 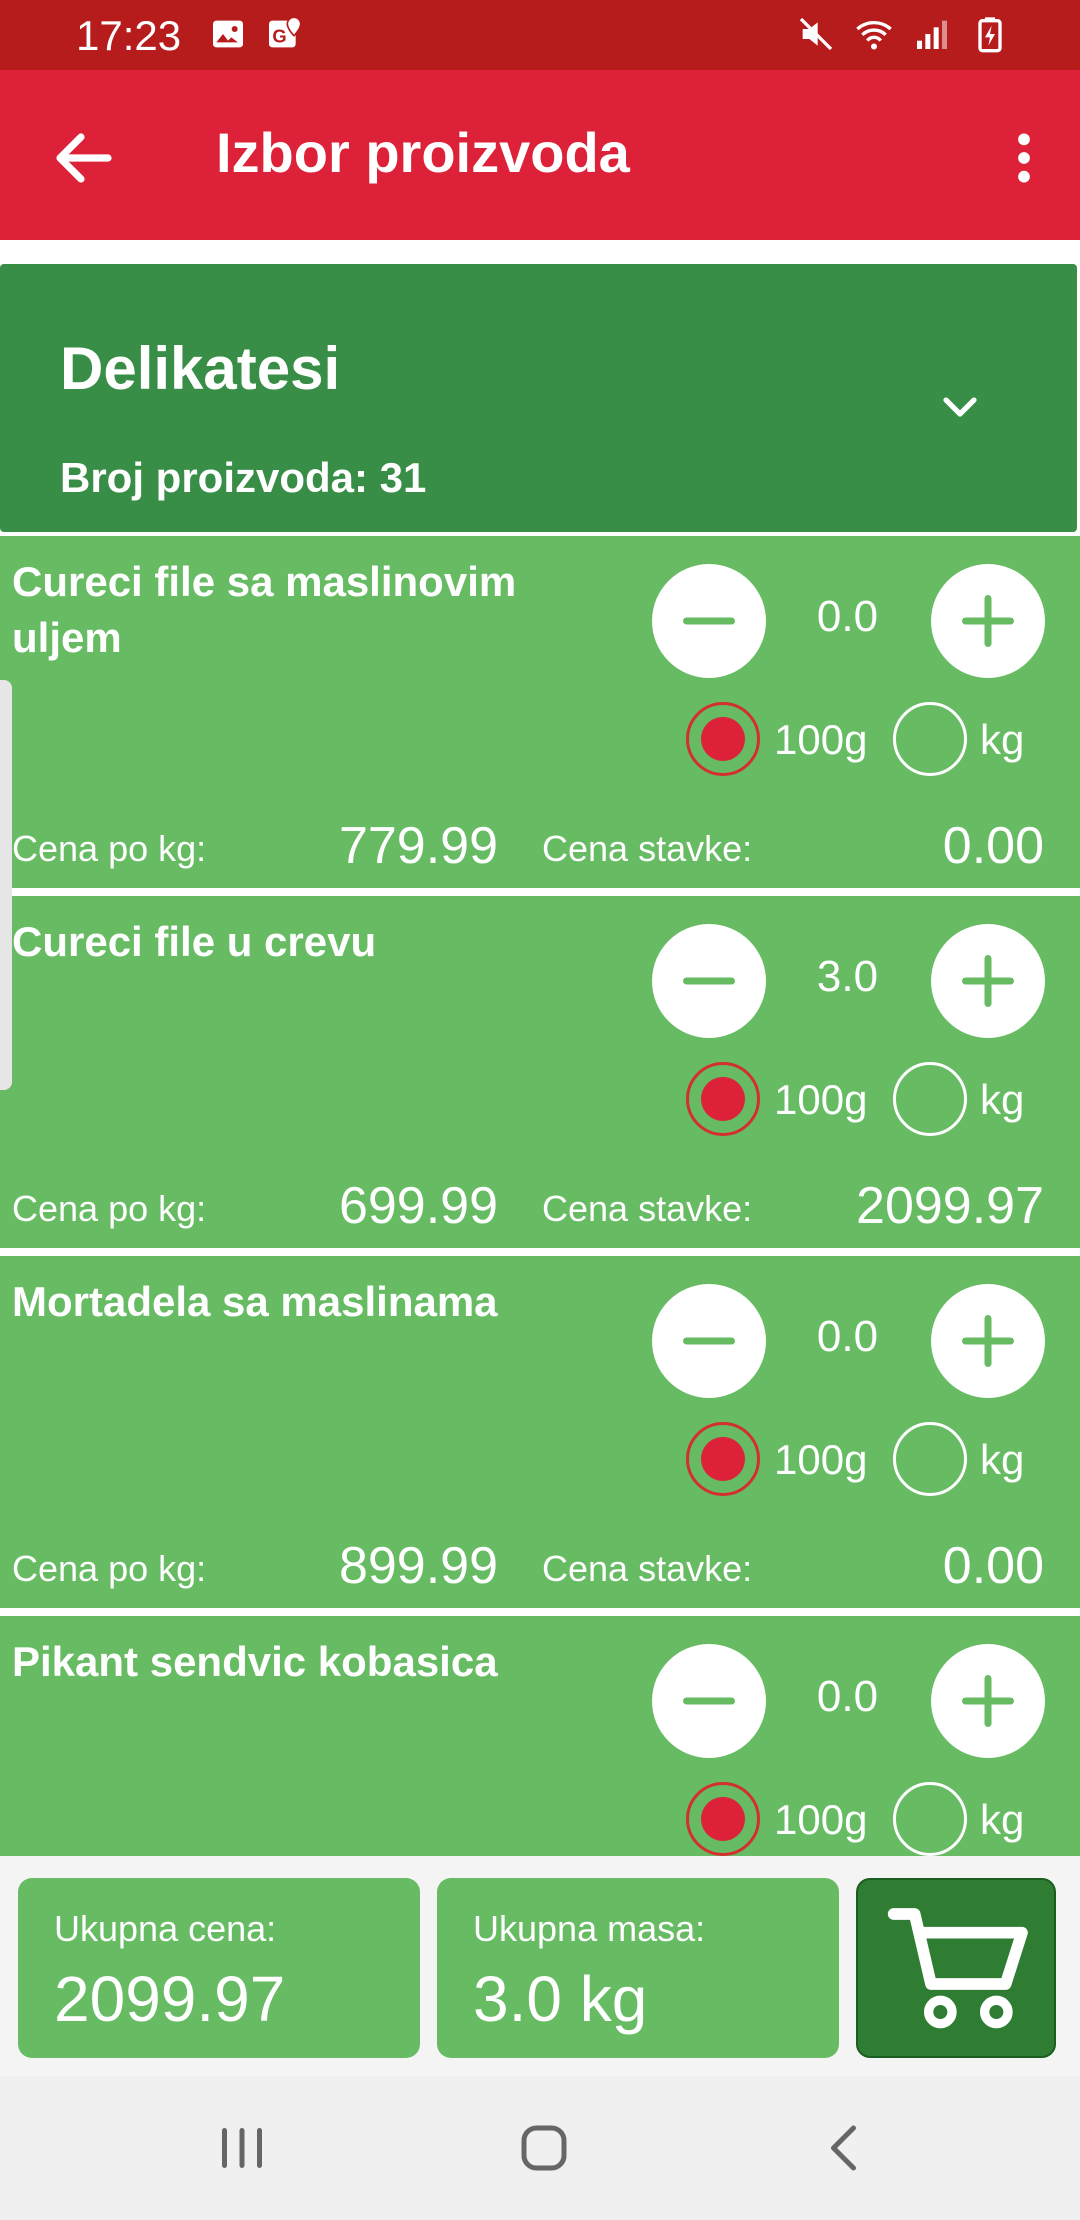 I want to click on status-right-icons, so click(x=903, y=34).